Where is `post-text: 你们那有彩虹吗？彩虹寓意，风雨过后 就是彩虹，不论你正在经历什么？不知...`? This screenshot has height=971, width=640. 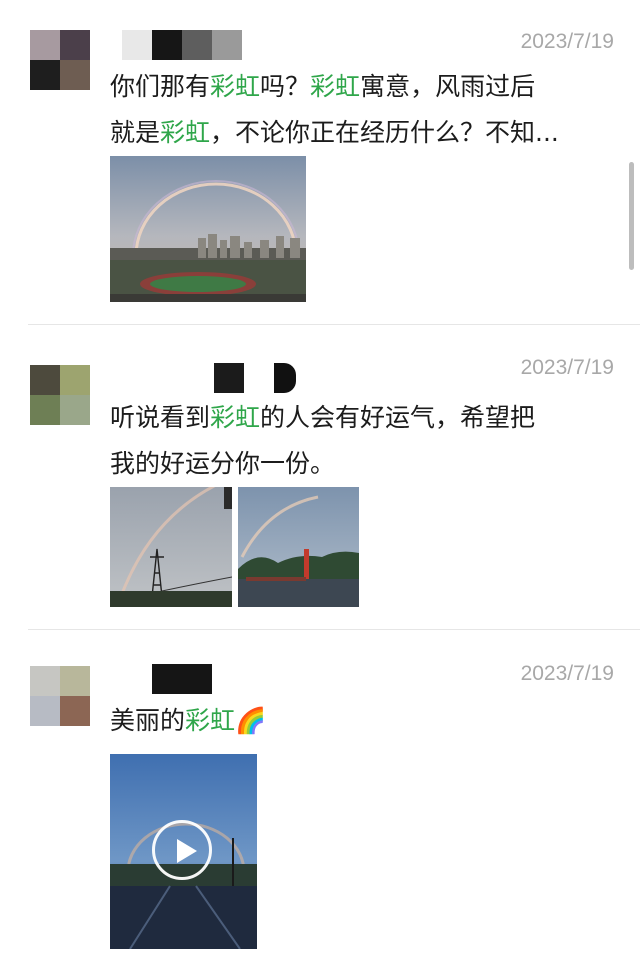 post-text: 你们那有彩虹吗？彩虹寓意，风雨过后 就是彩虹，不论你正在经历什么？不知... is located at coordinates (362, 110).